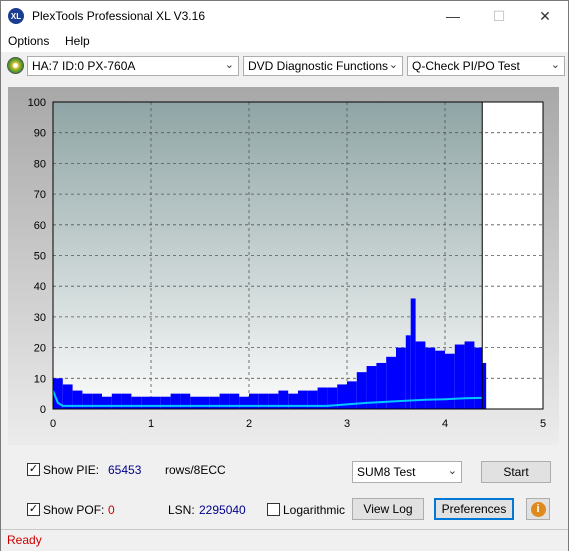  I want to click on view-log-button-label: View Log, so click(388, 509).